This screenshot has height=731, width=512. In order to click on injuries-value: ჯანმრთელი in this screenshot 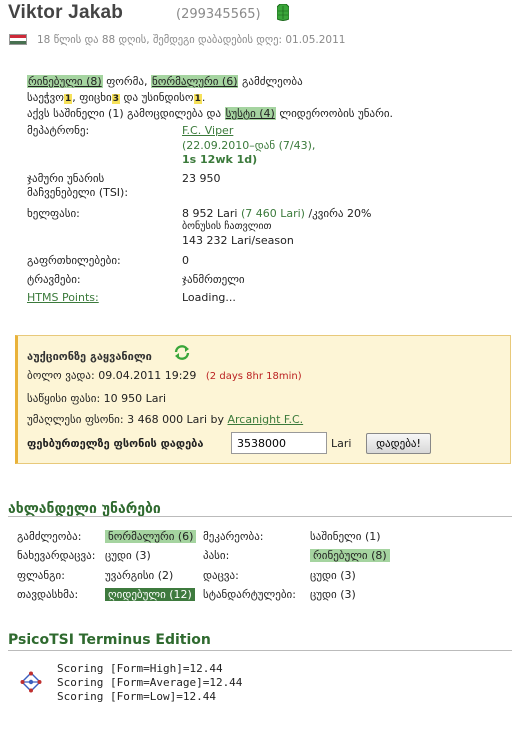, I will do `click(213, 279)`.